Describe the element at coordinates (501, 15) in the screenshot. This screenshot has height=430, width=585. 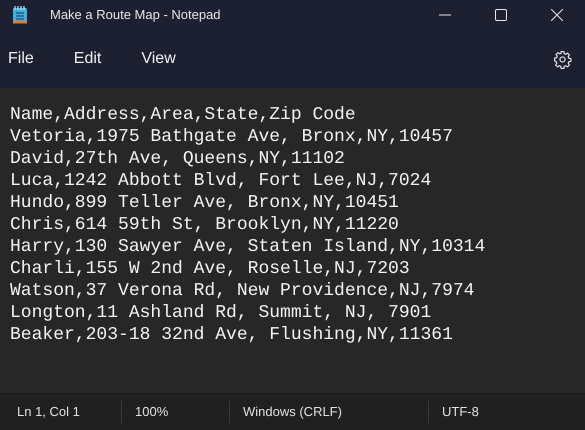
I see `maximize-icon` at that location.